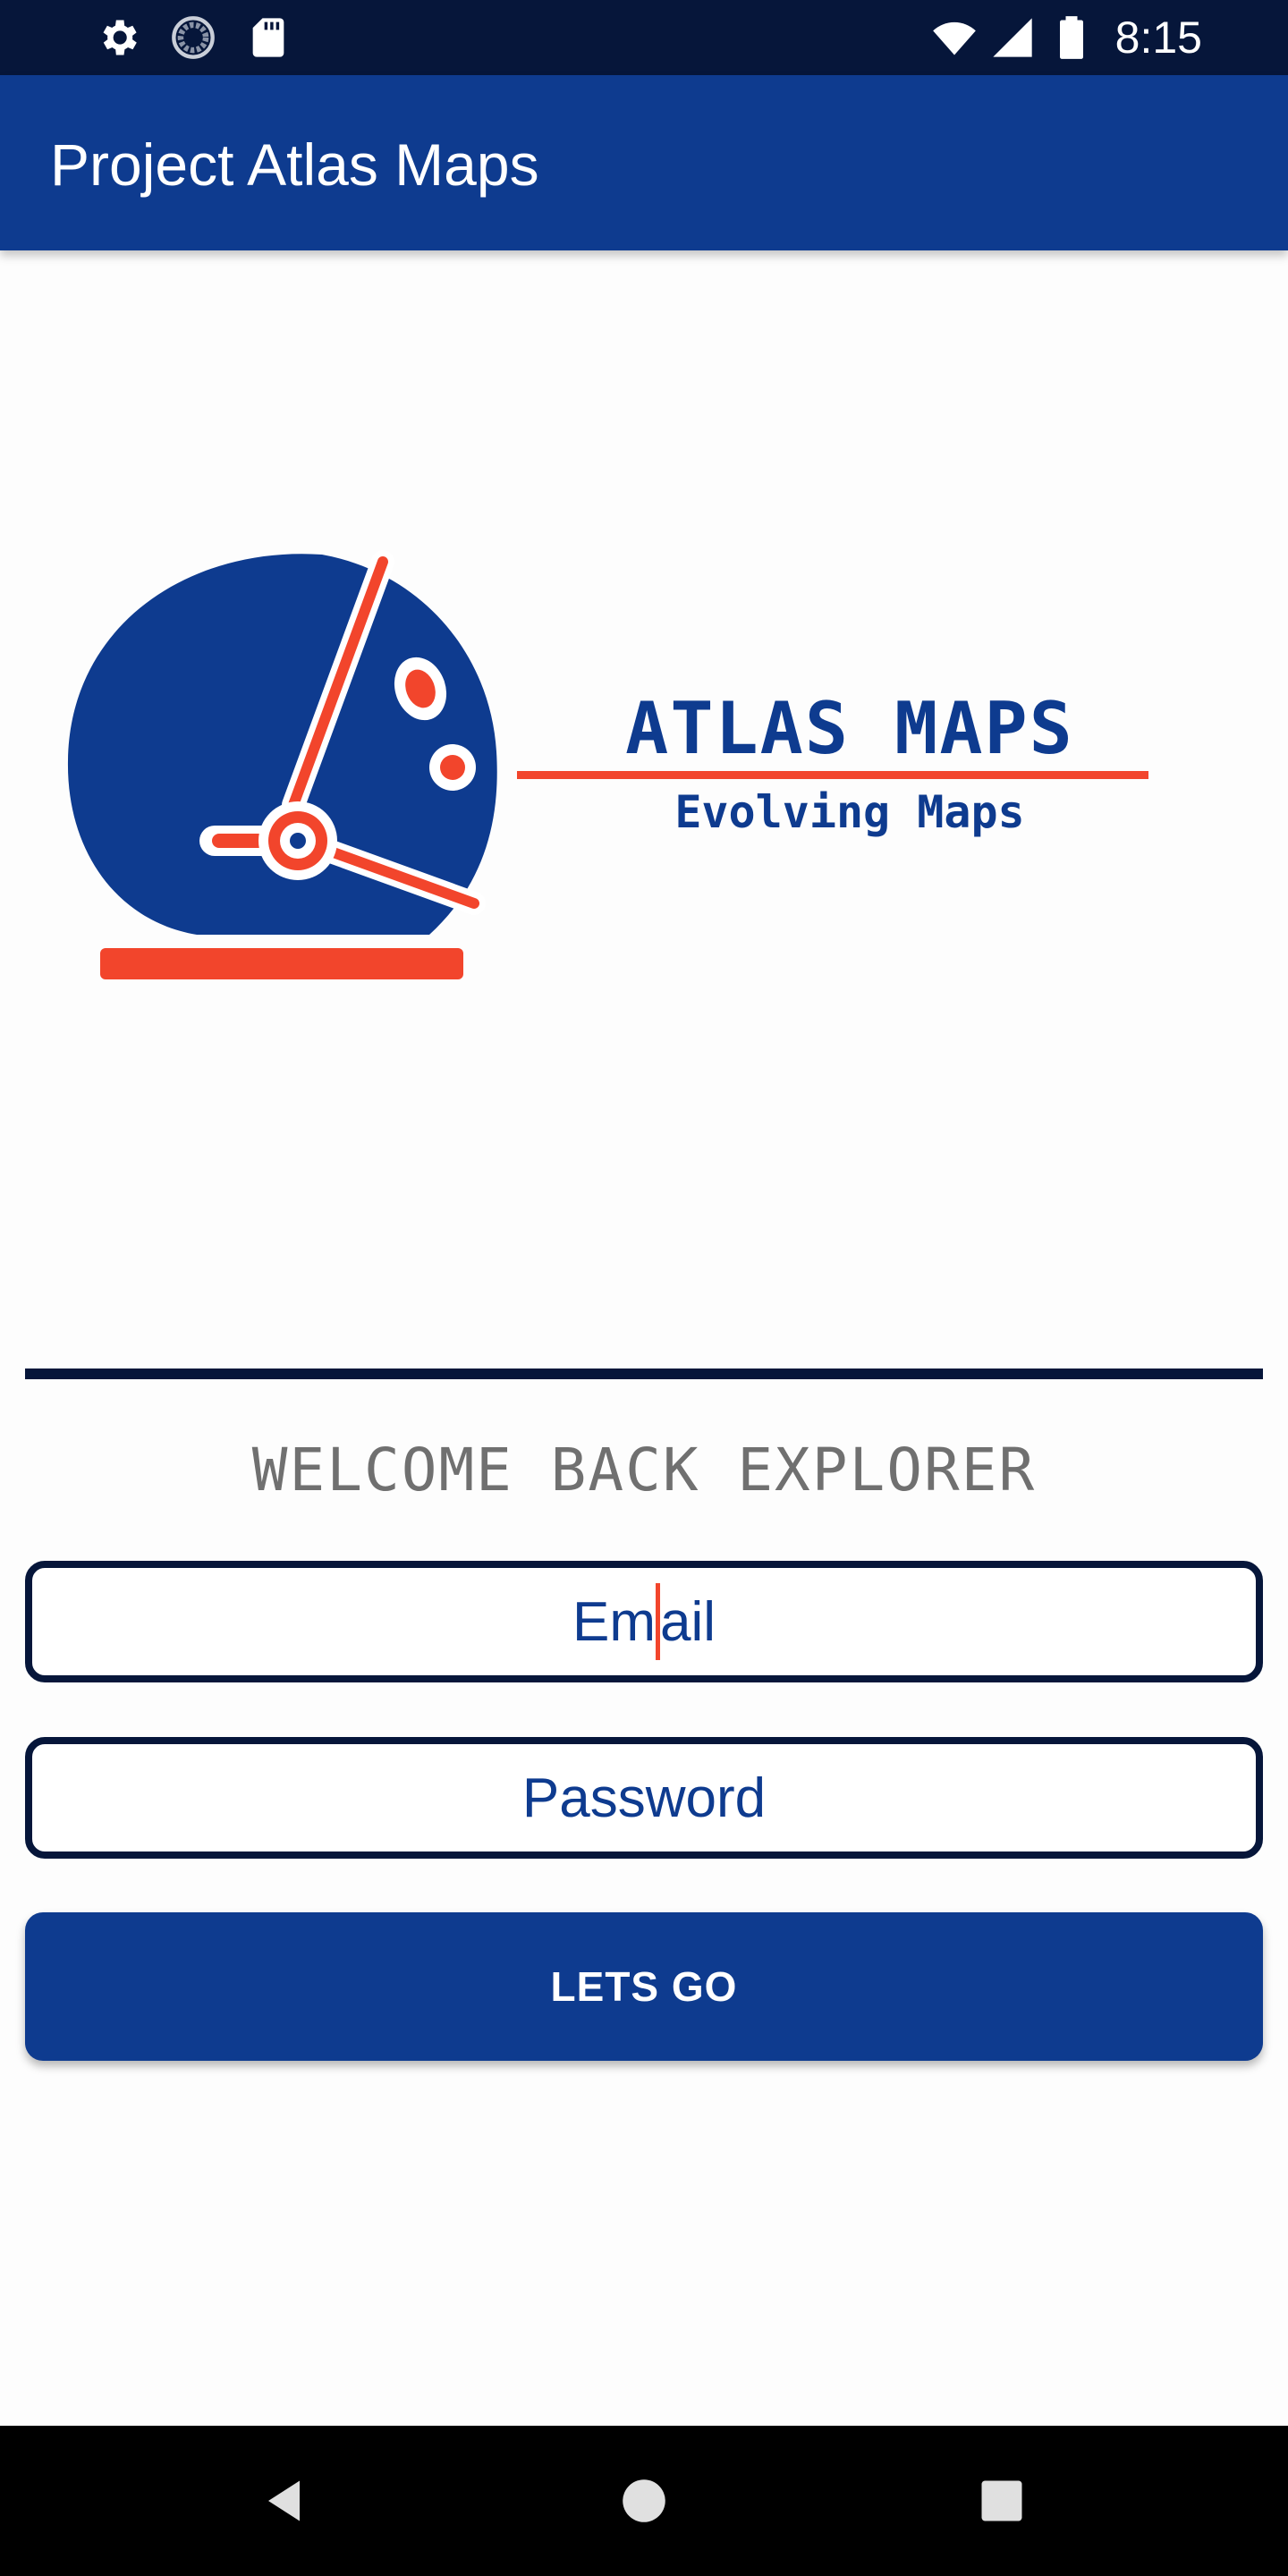 The image size is (1288, 2576). I want to click on back-icon, so click(286, 2501).